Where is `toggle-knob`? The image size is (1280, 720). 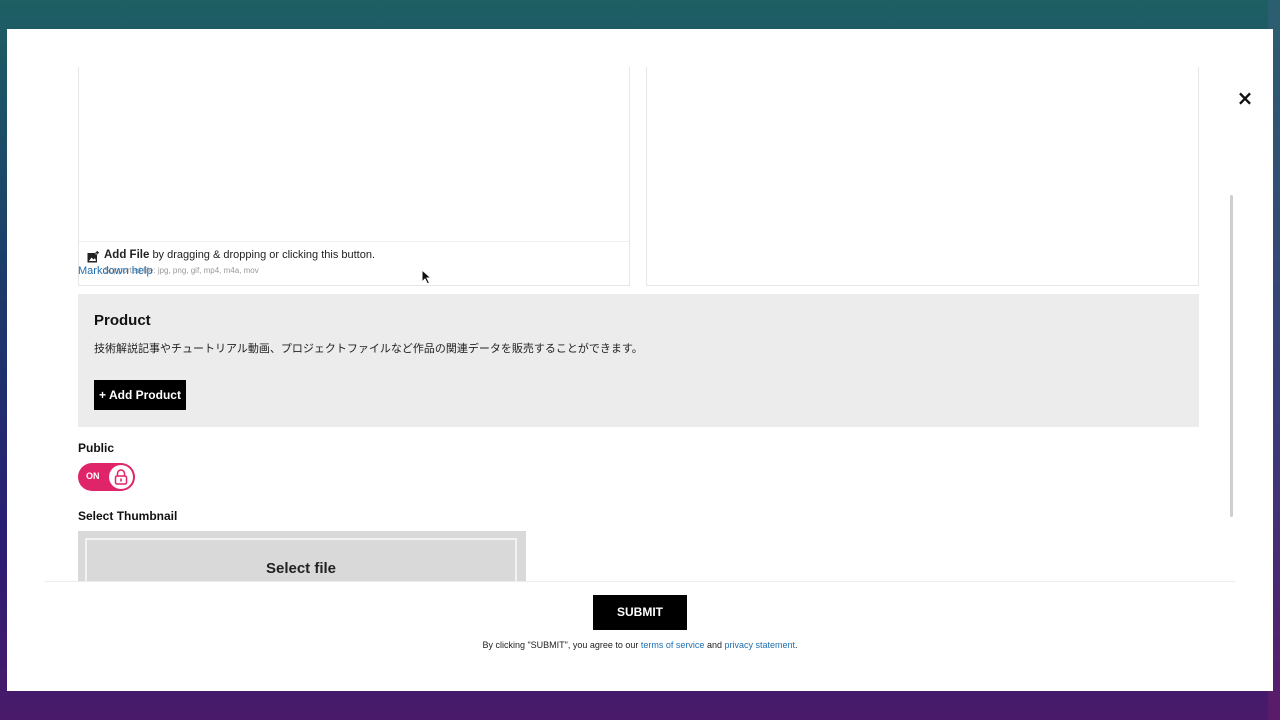 toggle-knob is located at coordinates (121, 477).